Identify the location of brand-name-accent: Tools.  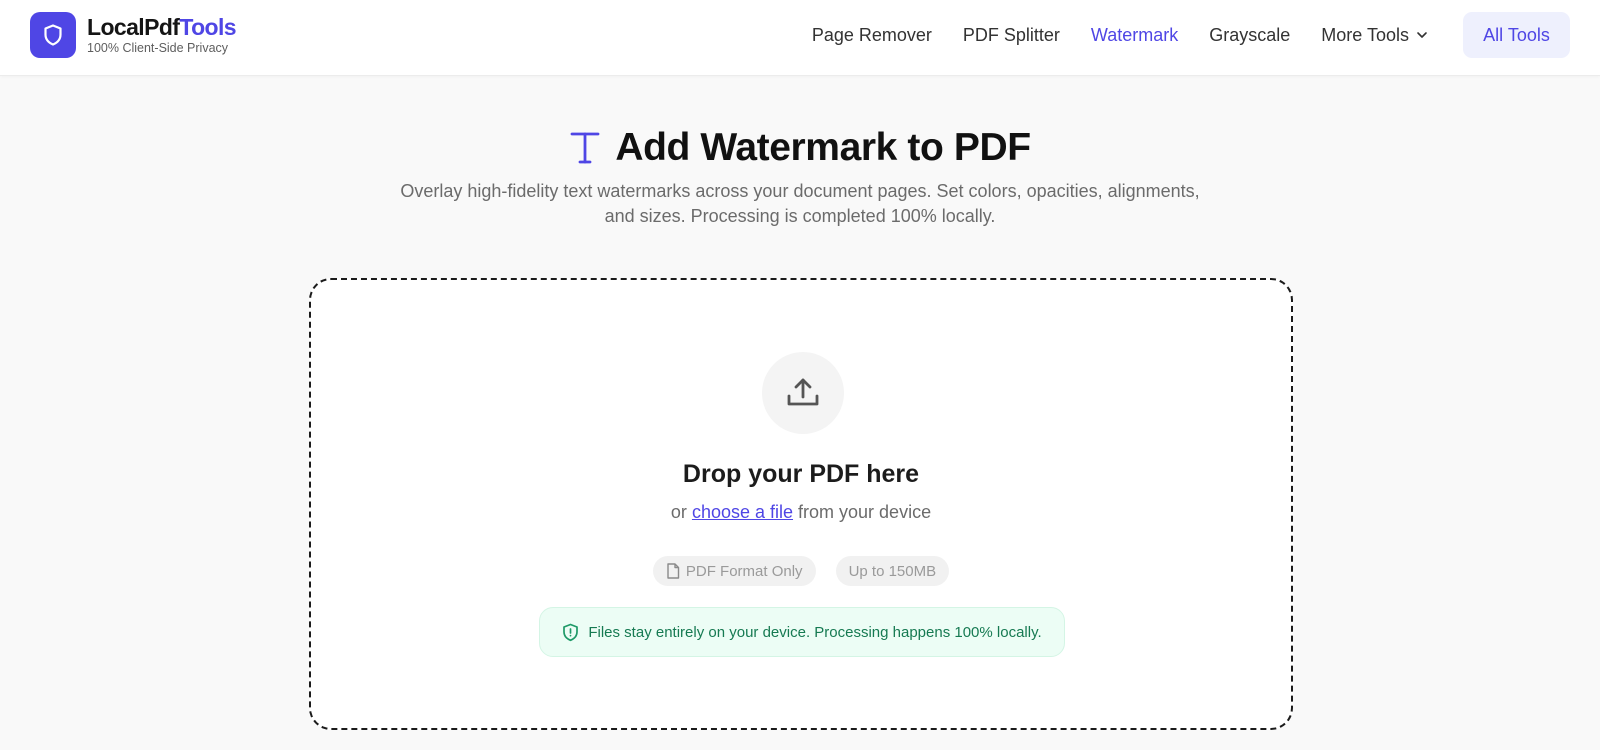
(207, 27).